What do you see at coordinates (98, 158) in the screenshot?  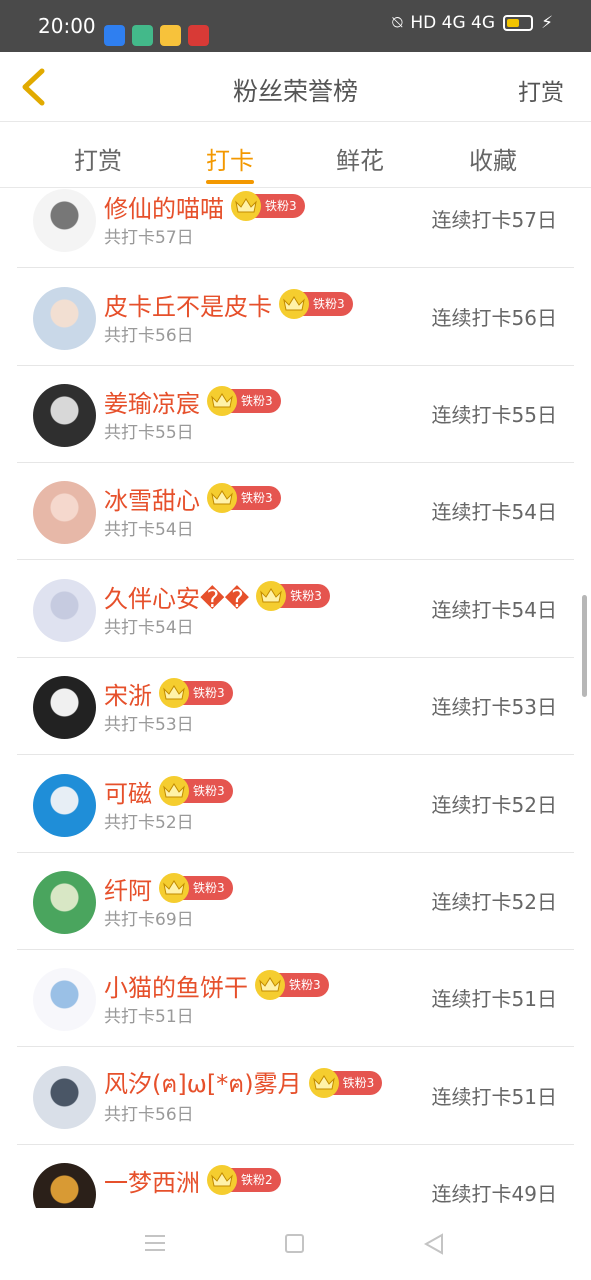 I see `tab-reward: 打赏` at bounding box center [98, 158].